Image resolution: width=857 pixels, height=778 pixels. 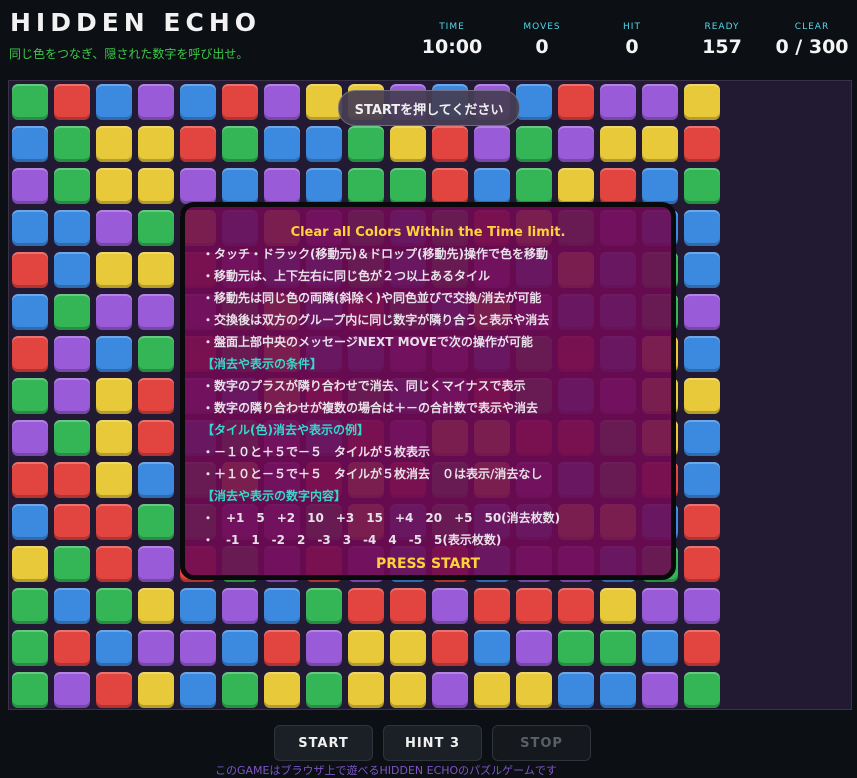 I want to click on press-start-text: PRESS START, so click(x=428, y=564).